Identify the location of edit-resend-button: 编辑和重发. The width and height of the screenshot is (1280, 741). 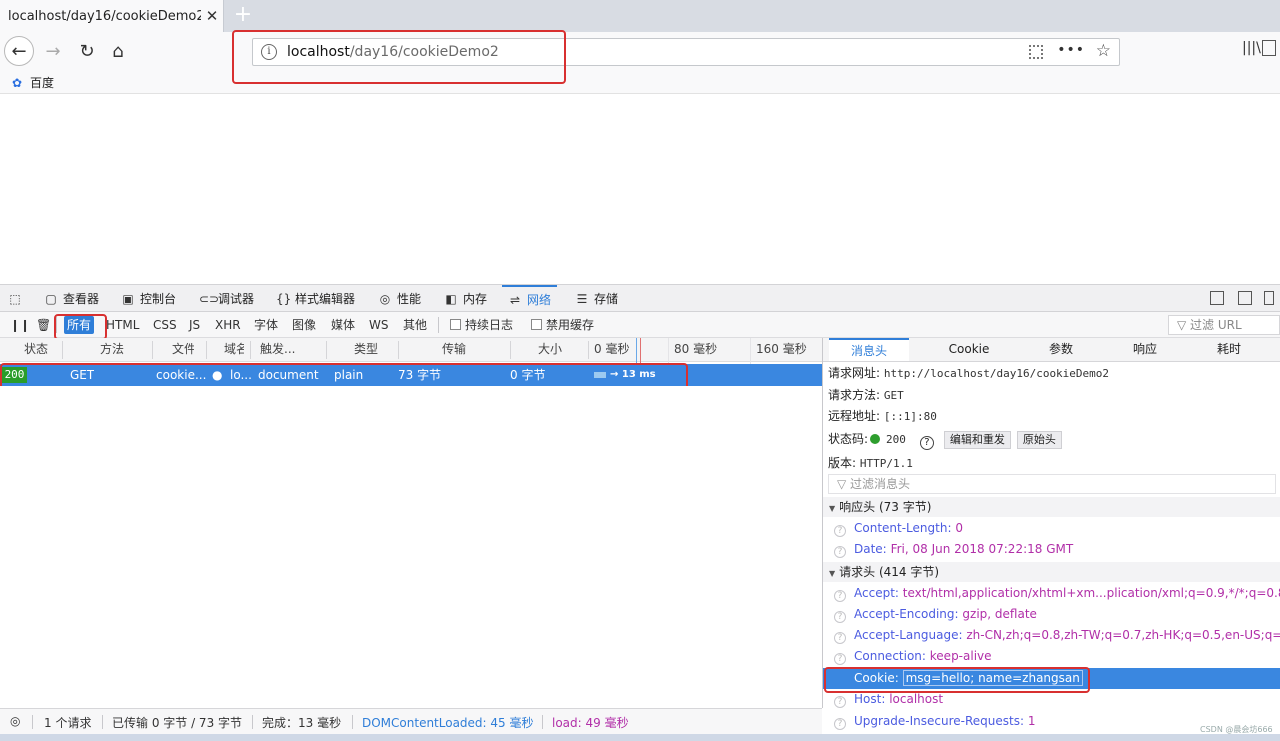
(977, 440).